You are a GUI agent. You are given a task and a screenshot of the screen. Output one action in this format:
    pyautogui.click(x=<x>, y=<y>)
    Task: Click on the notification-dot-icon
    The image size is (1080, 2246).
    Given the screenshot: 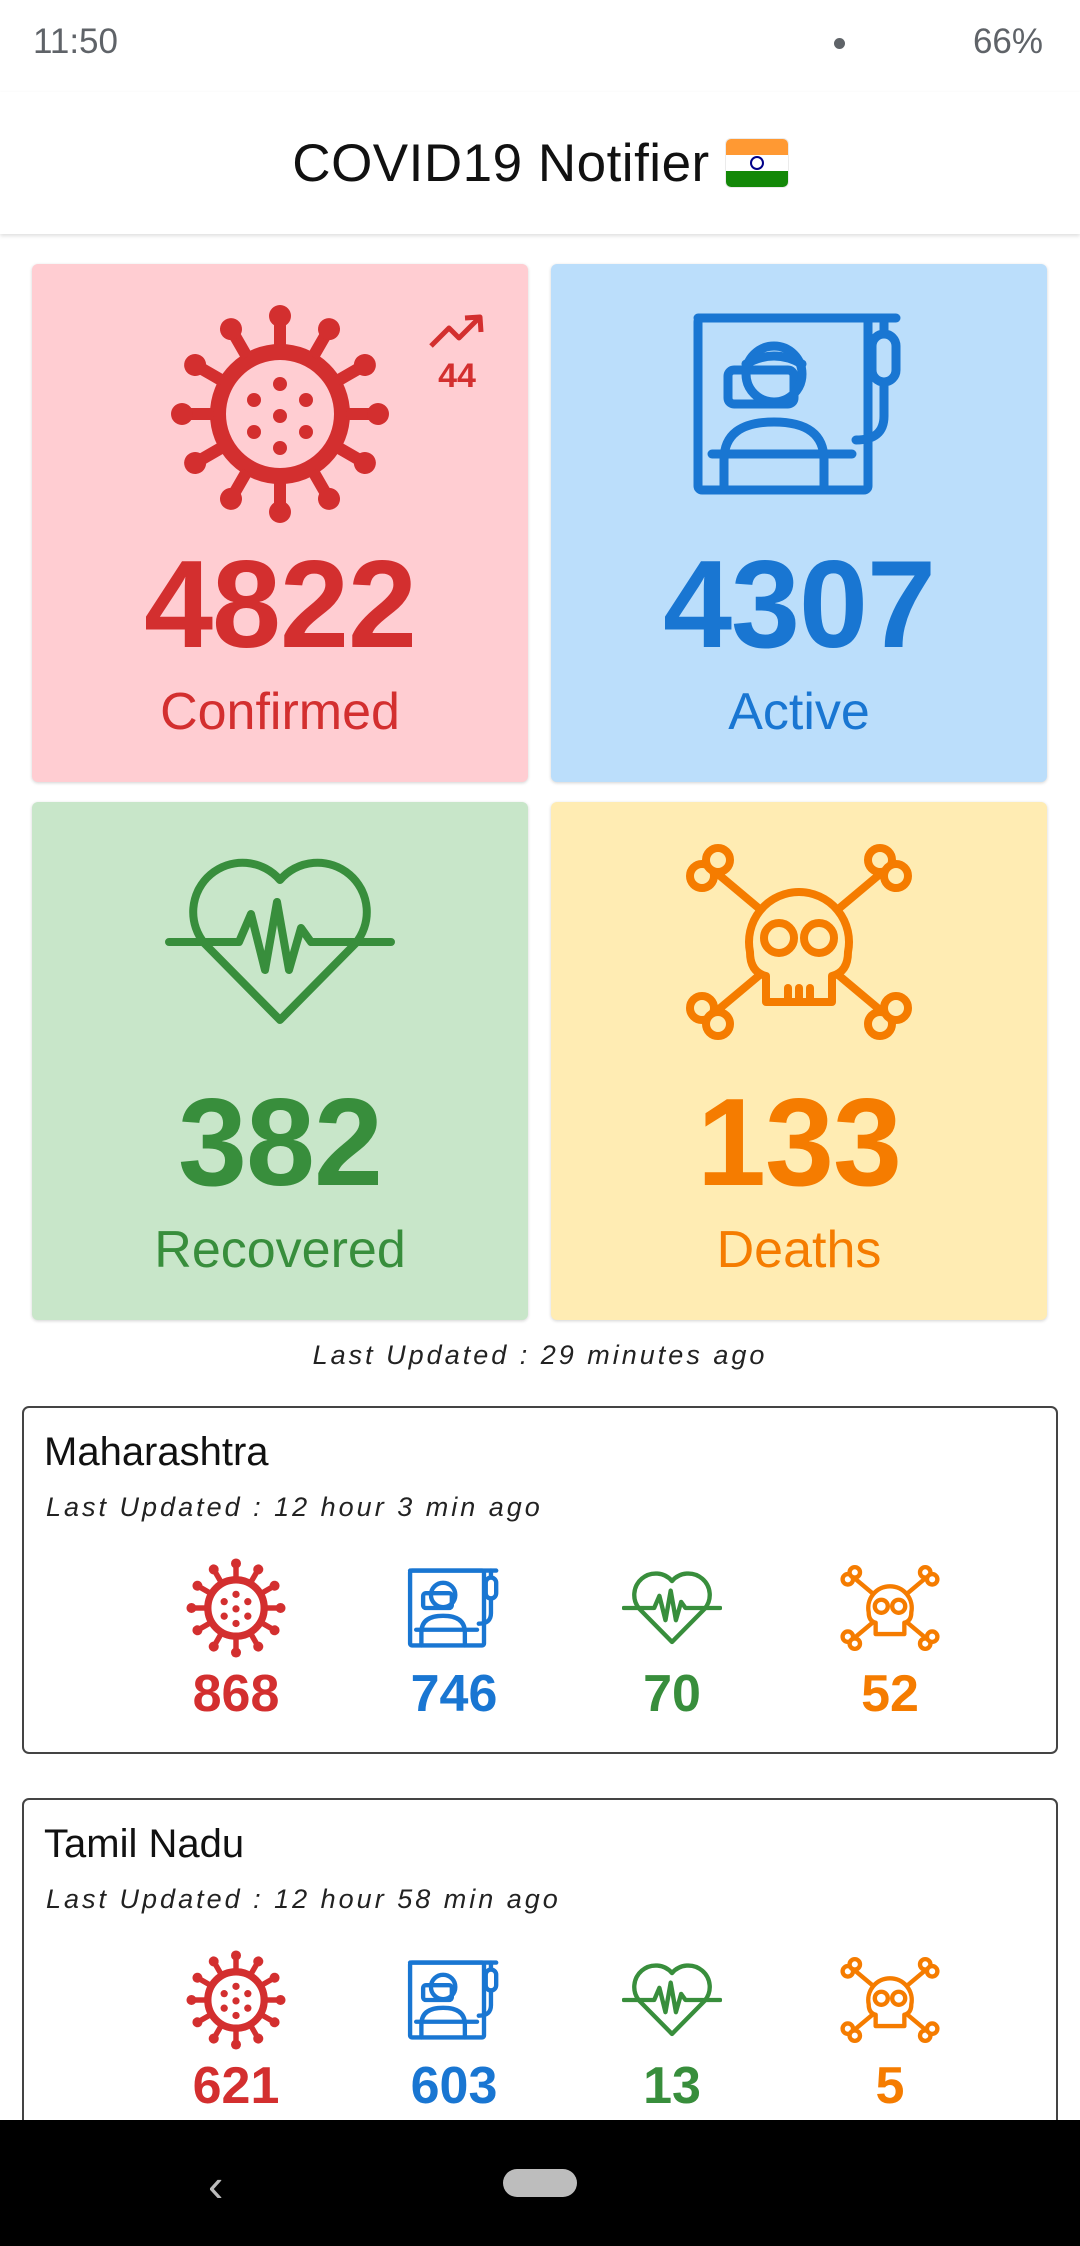 What is the action you would take?
    pyautogui.click(x=839, y=43)
    